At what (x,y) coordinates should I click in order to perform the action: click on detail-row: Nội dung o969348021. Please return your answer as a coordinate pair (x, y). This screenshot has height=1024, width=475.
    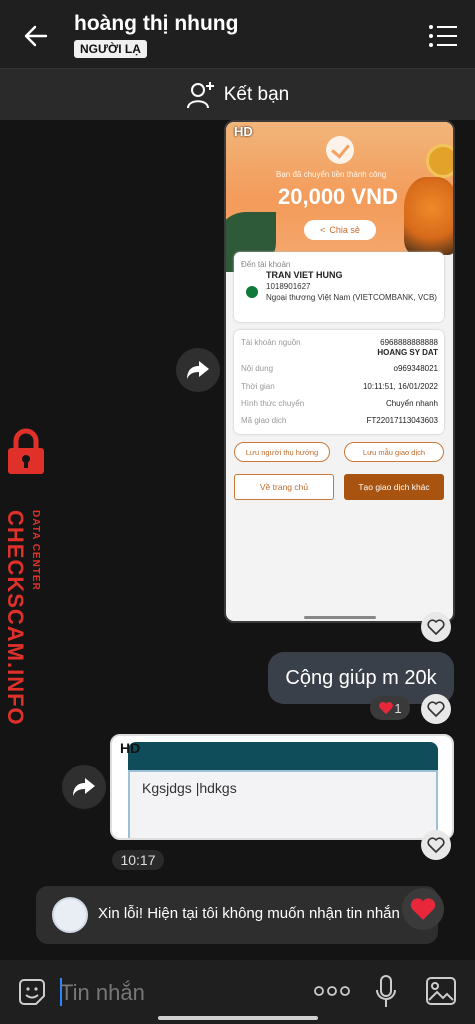
    Looking at the image, I should click on (339, 368).